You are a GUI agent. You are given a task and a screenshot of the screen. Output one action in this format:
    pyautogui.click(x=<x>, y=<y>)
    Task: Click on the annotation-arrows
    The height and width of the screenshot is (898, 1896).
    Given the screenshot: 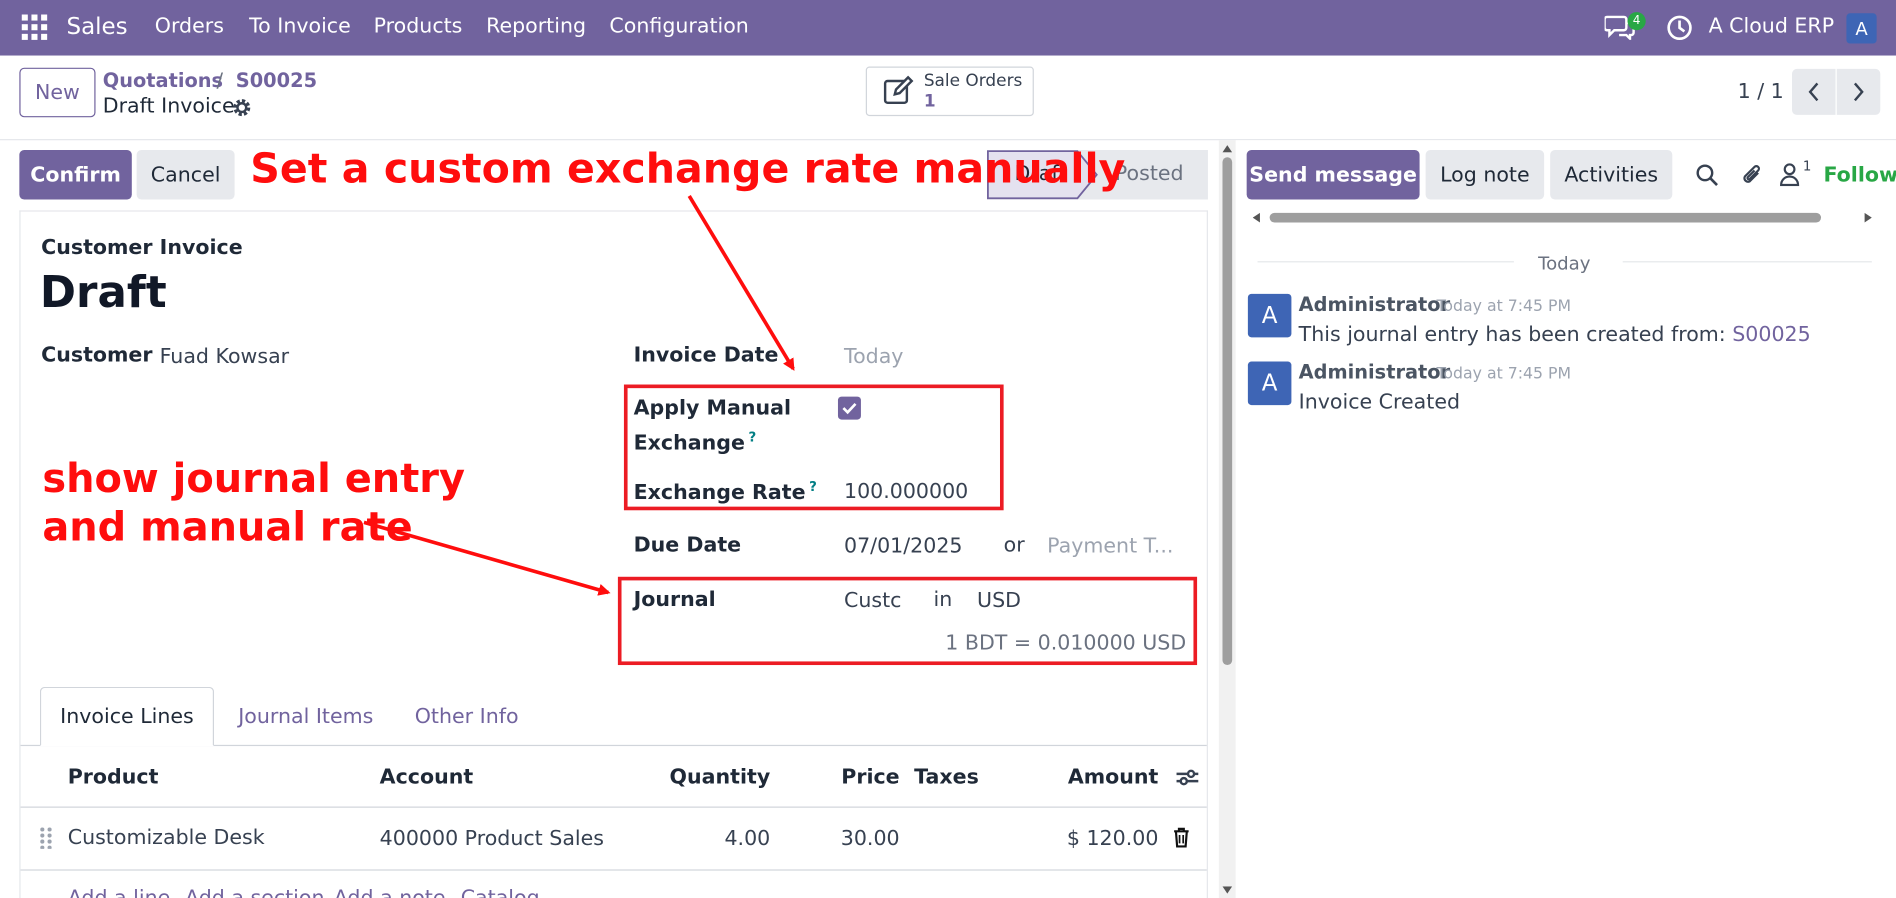 What is the action you would take?
    pyautogui.click(x=579, y=395)
    